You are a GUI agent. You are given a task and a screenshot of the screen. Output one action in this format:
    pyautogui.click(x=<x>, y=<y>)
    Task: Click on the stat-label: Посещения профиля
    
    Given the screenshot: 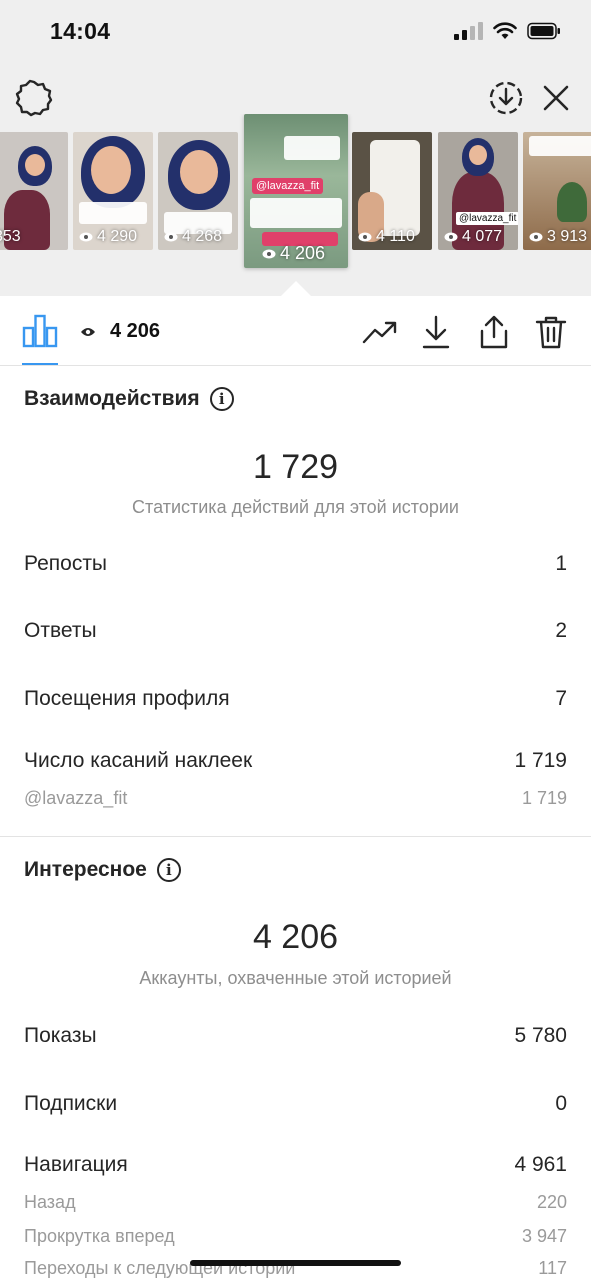 What is the action you would take?
    pyautogui.click(x=127, y=698)
    